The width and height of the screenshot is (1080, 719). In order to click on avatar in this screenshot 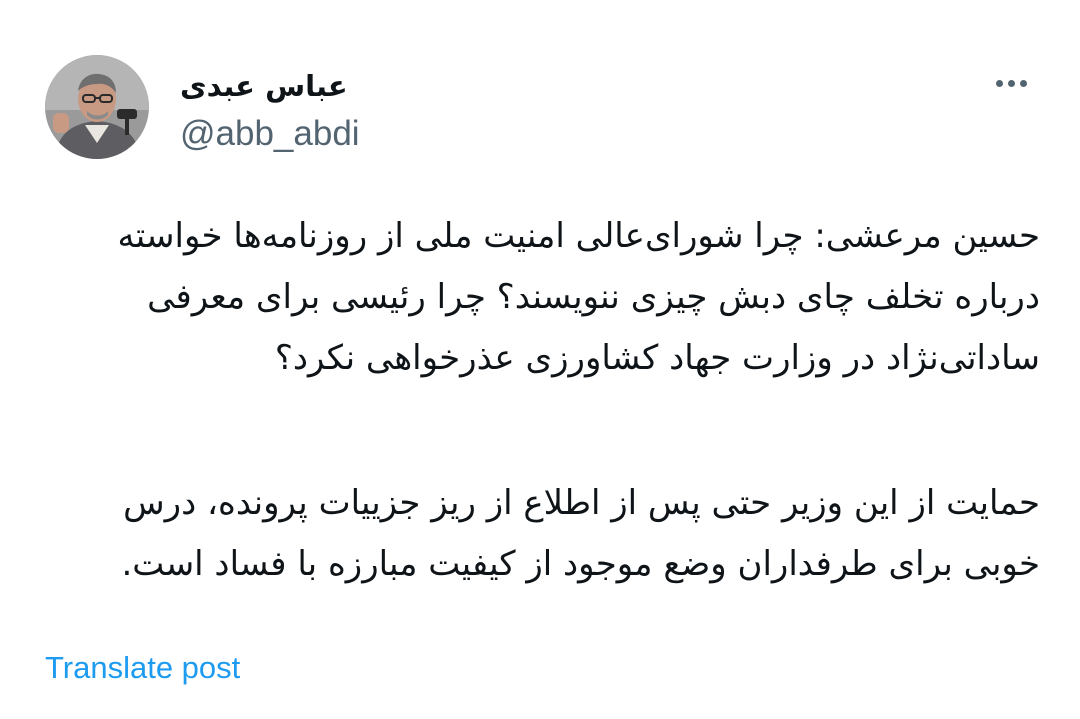, I will do `click(97, 107)`.